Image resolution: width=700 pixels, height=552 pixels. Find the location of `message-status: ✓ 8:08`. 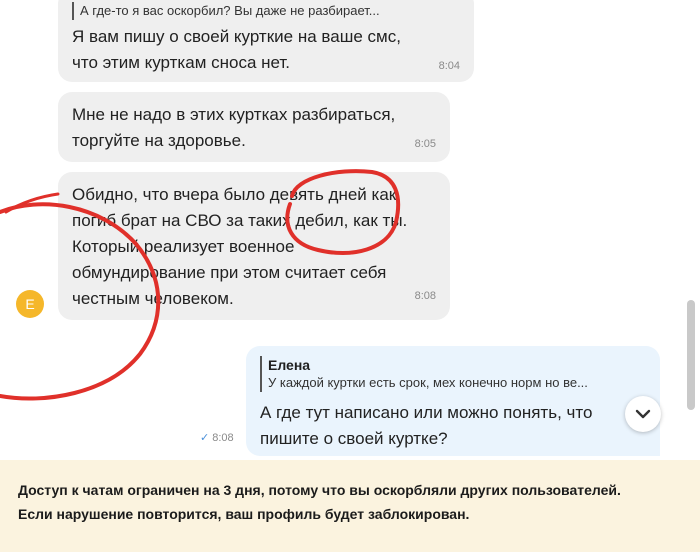

message-status: ✓ 8:08 is located at coordinates (217, 438).